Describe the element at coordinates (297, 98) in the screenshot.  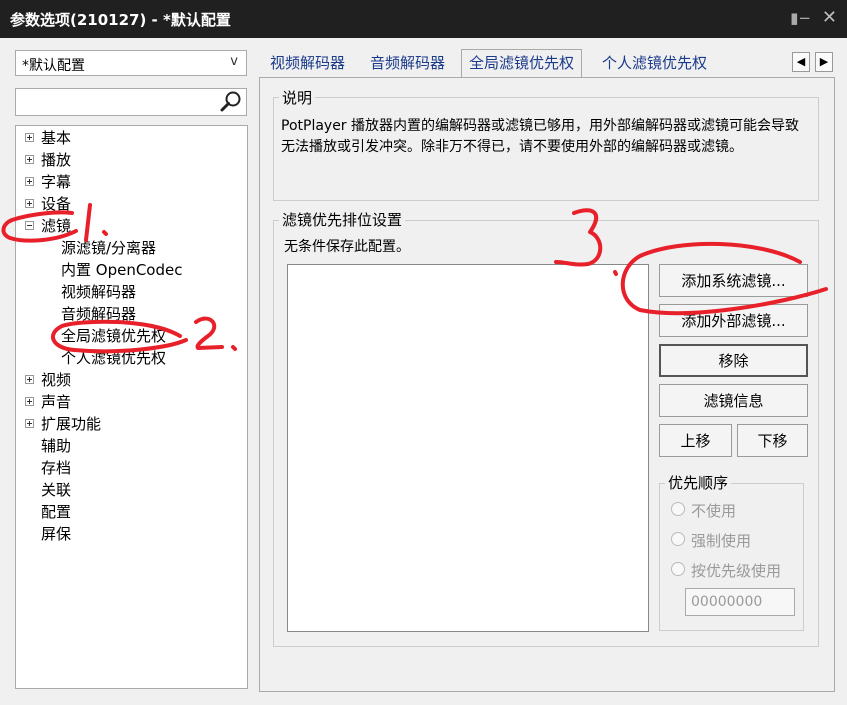
I see `description-title: 说明` at that location.